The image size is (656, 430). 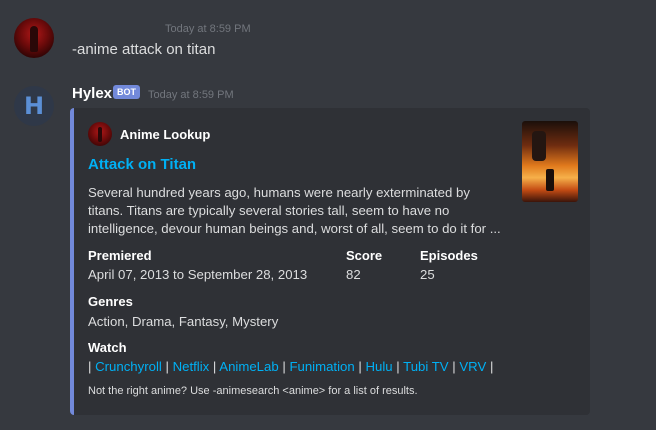 I want to click on message-content: -anime attack on titan, so click(x=144, y=49).